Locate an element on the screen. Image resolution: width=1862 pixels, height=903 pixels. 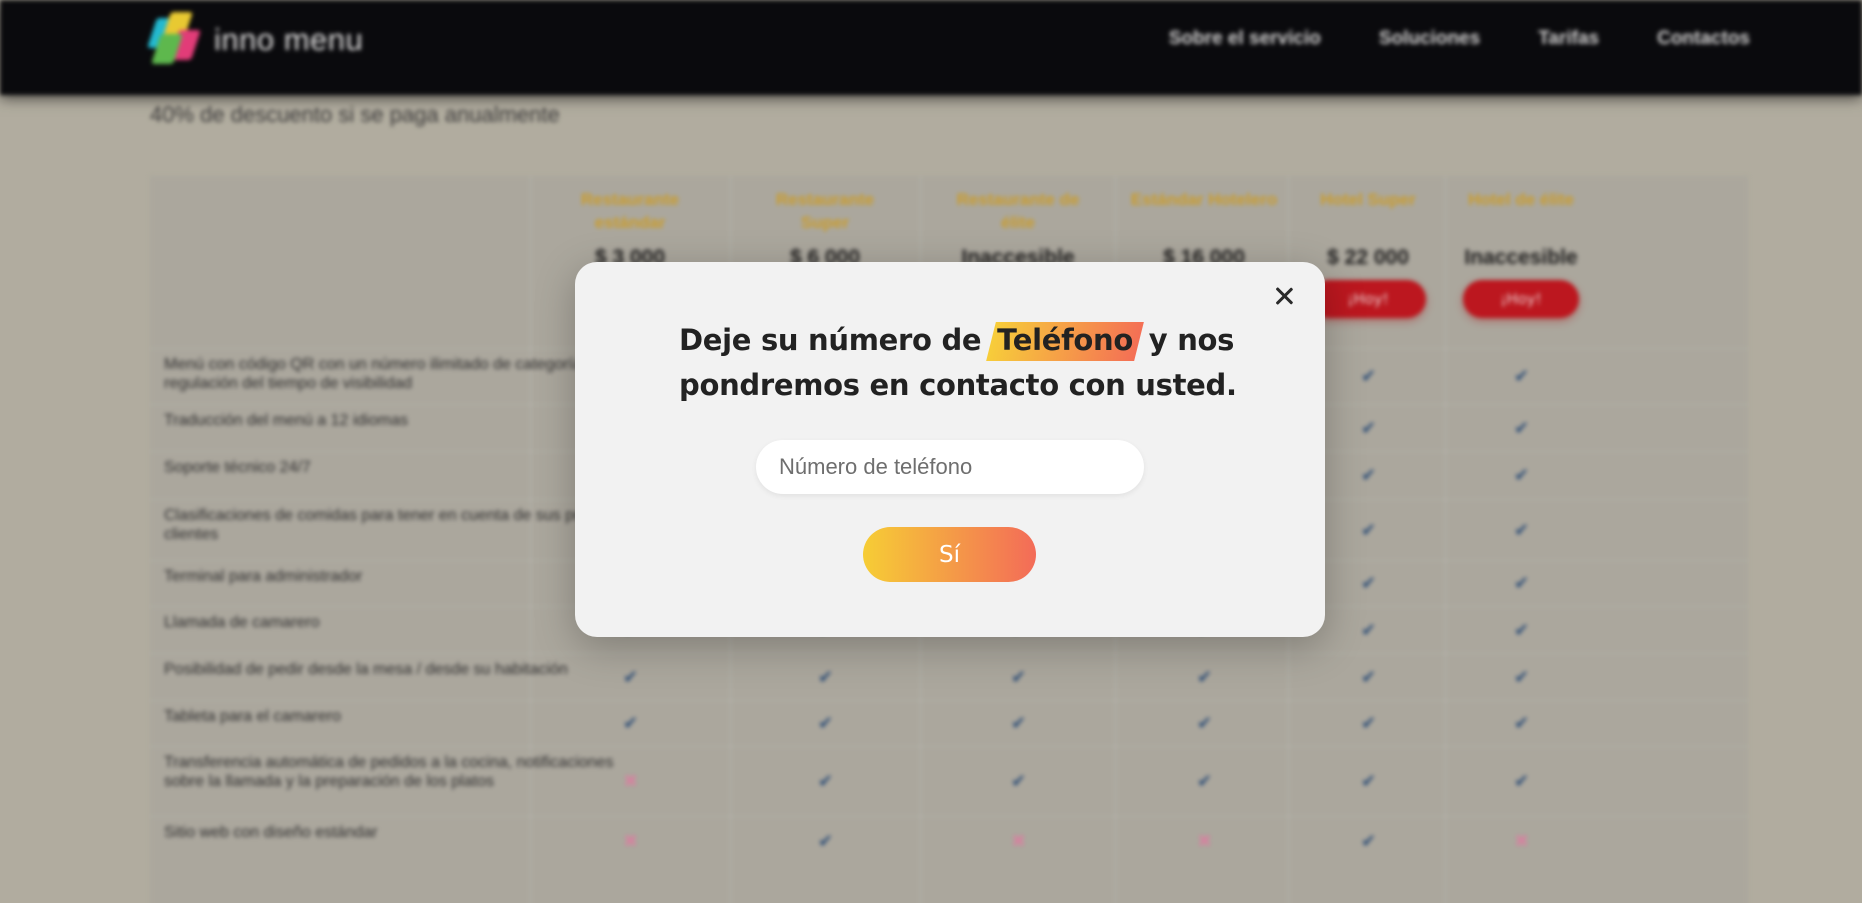
submit-button: Sí is located at coordinates (949, 554).